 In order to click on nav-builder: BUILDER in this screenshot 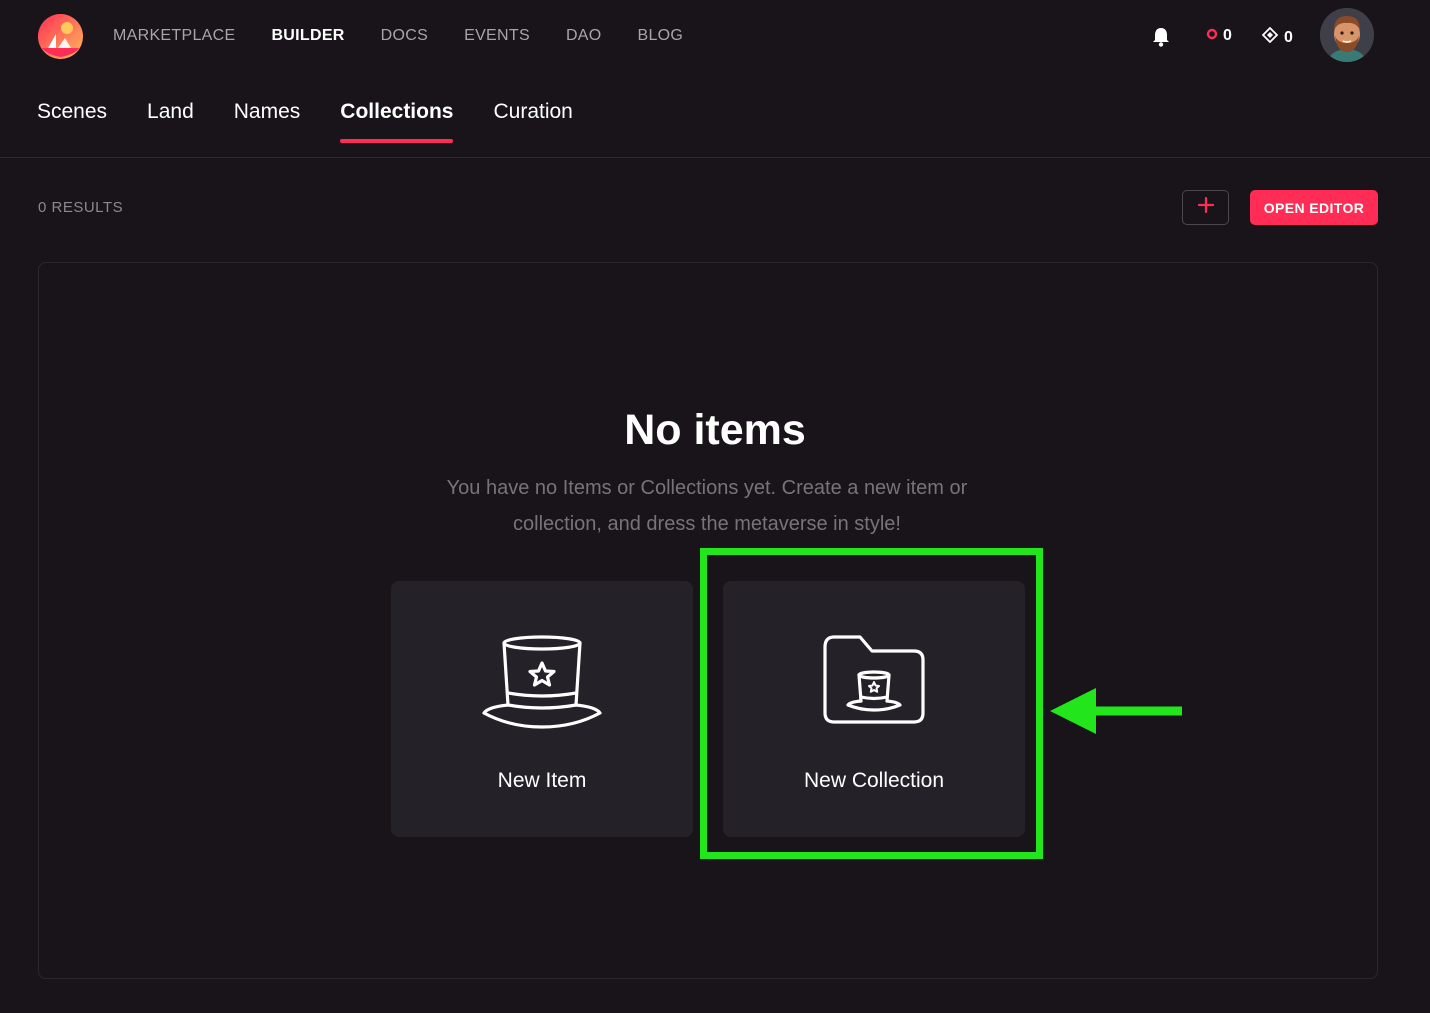, I will do `click(307, 36)`.